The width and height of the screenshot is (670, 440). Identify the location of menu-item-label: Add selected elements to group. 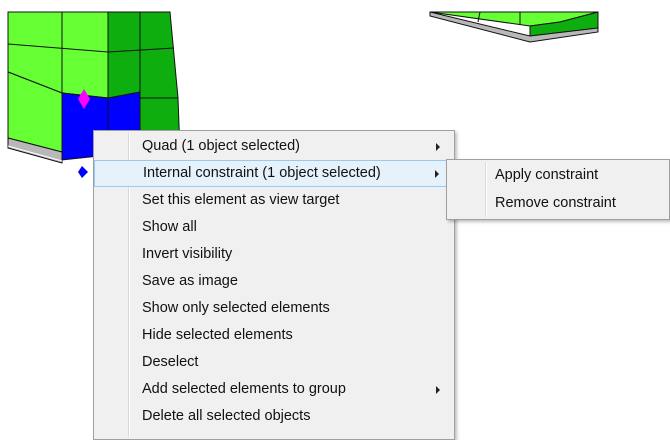
(244, 389).